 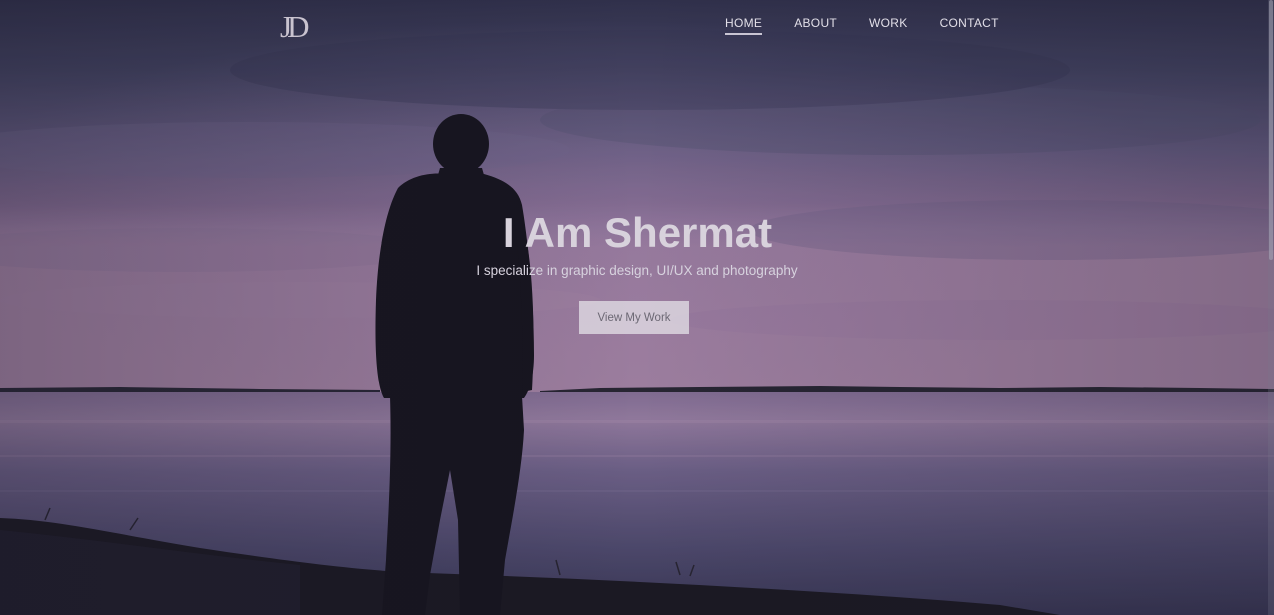 I want to click on main-nav: HOME ABOUT WORK CONTACT, so click(x=862, y=25).